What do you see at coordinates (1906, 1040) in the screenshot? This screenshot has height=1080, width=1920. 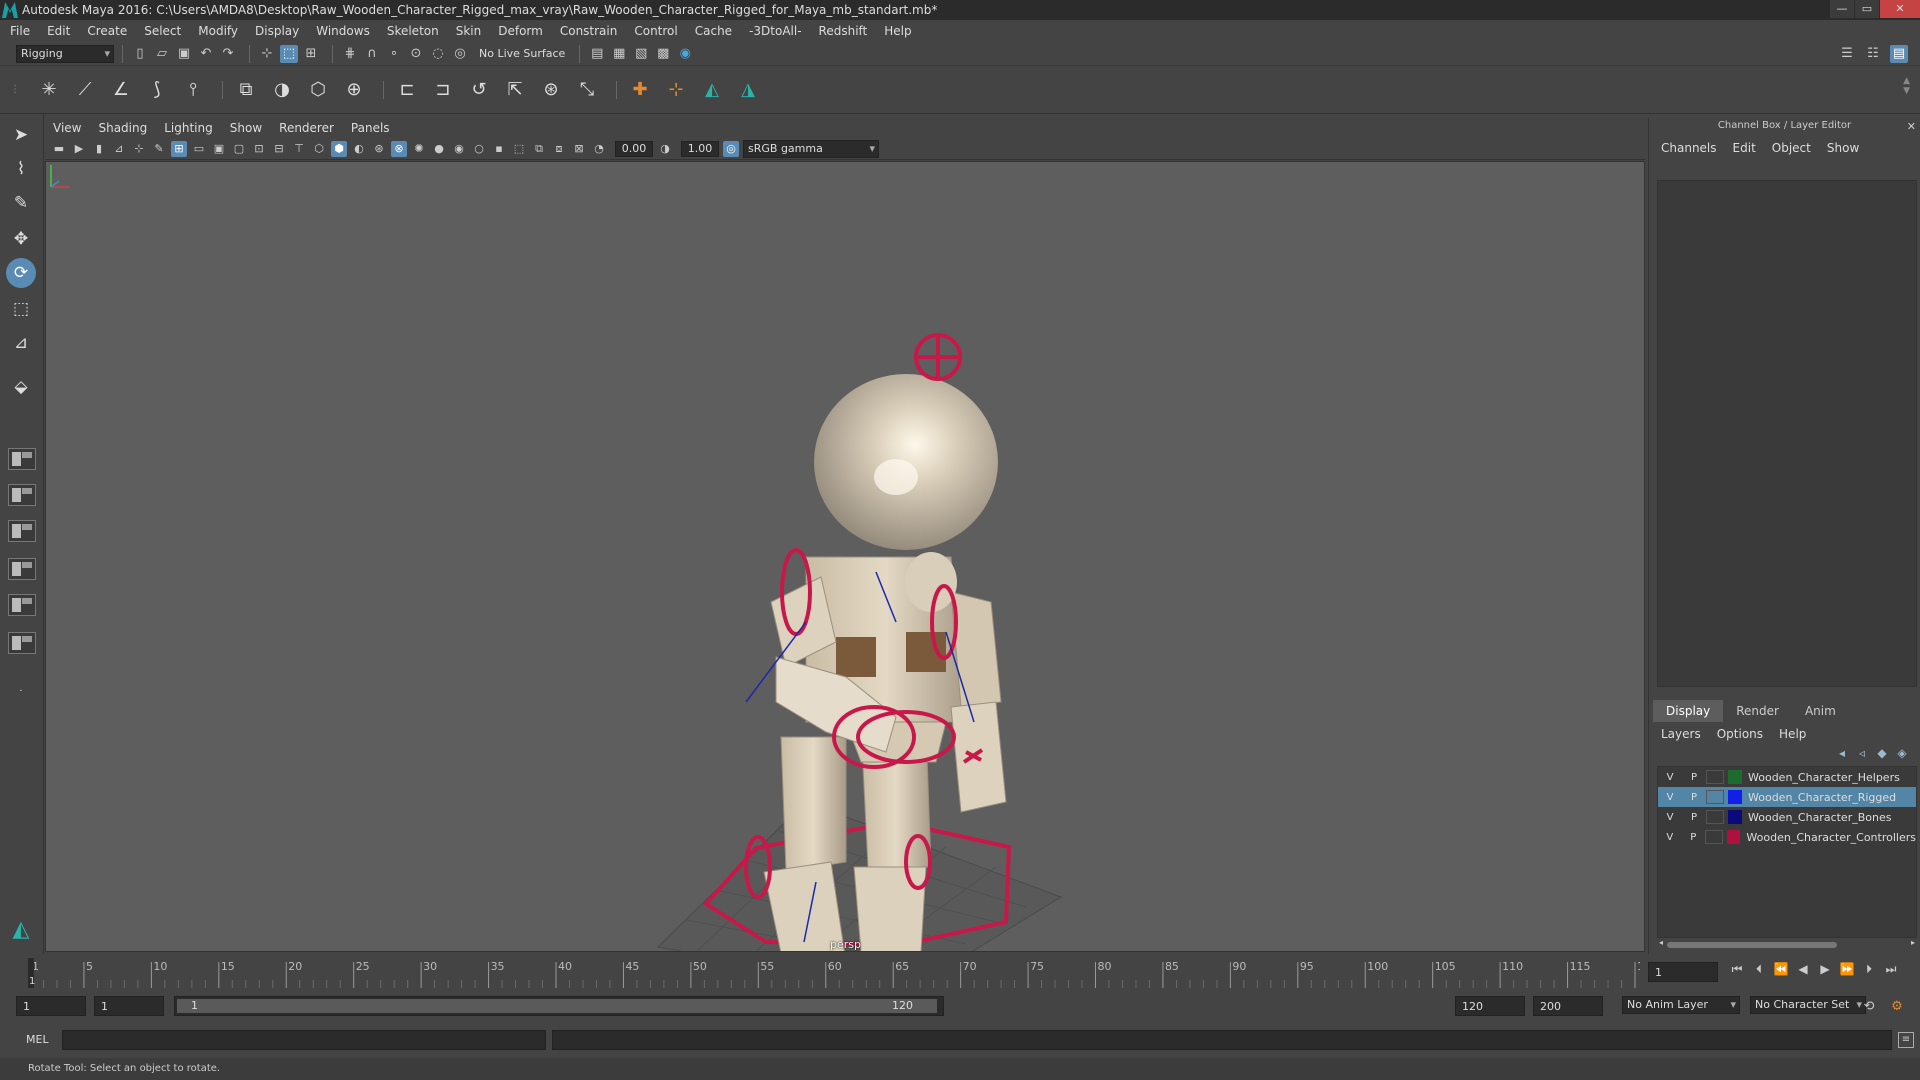 I see `script-editor-icon: ≡` at bounding box center [1906, 1040].